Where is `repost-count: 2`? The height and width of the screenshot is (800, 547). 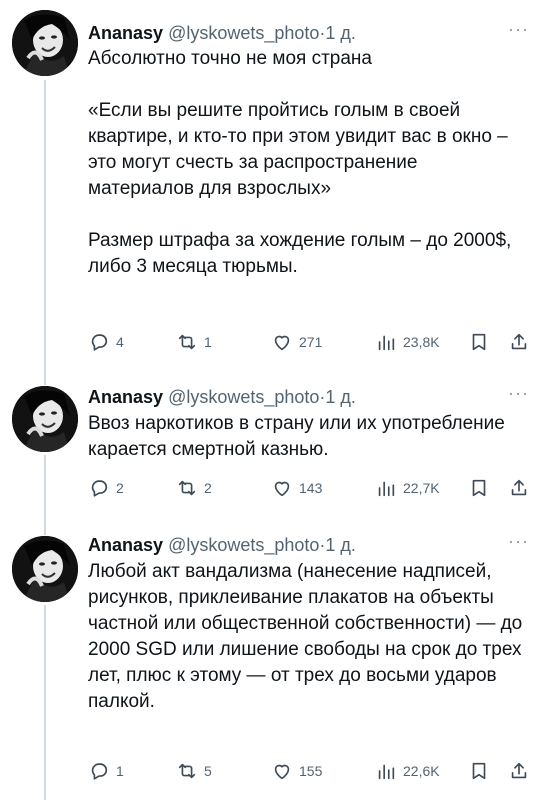
repost-count: 2 is located at coordinates (208, 488).